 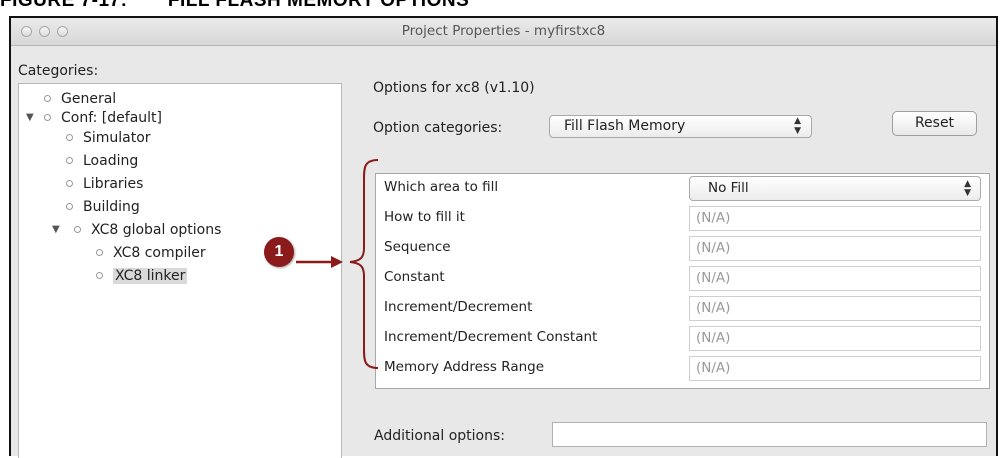 I want to click on tree-item-simulator: Simulator, so click(x=108, y=138).